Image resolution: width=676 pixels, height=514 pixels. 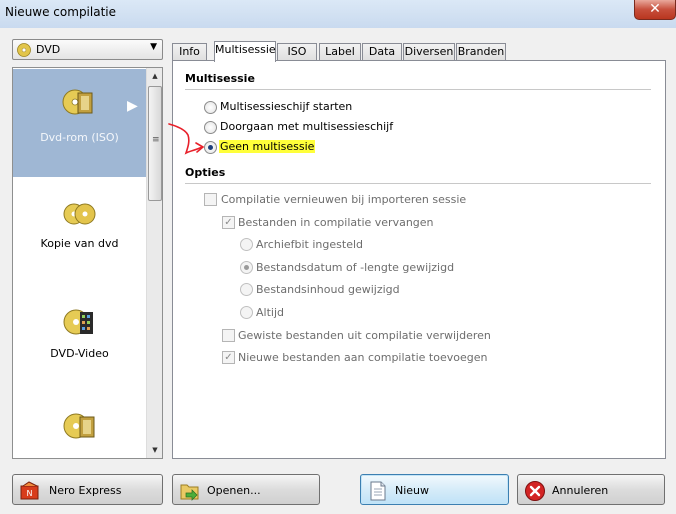 I want to click on button-label: Nieuw, so click(x=412, y=490).